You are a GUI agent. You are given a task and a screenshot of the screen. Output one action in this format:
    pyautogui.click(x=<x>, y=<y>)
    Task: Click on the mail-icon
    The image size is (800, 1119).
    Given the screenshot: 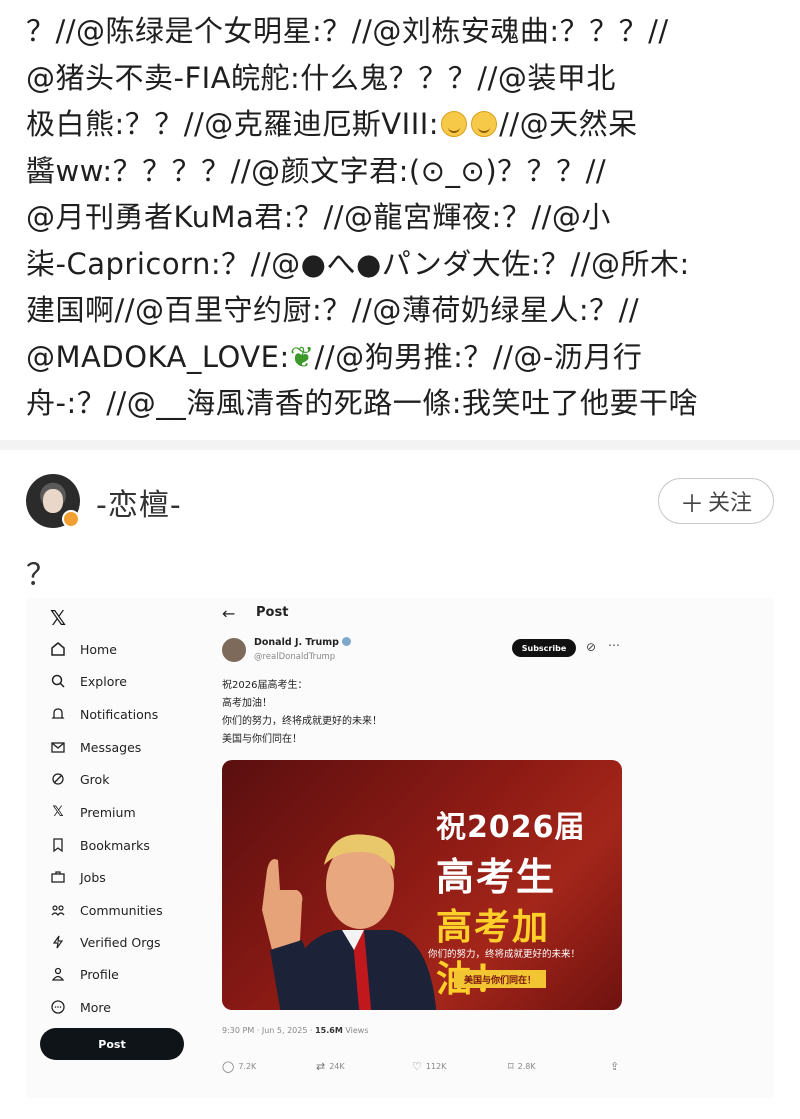 What is the action you would take?
    pyautogui.click(x=58, y=747)
    